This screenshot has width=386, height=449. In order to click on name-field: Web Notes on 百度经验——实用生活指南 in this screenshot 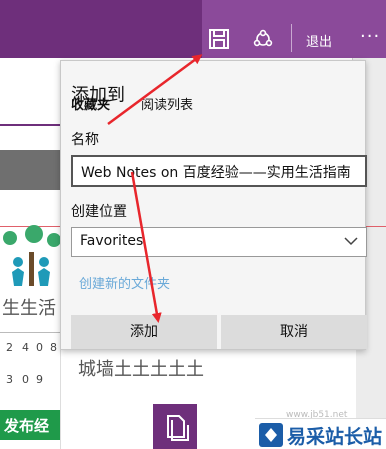, I will do `click(219, 171)`.